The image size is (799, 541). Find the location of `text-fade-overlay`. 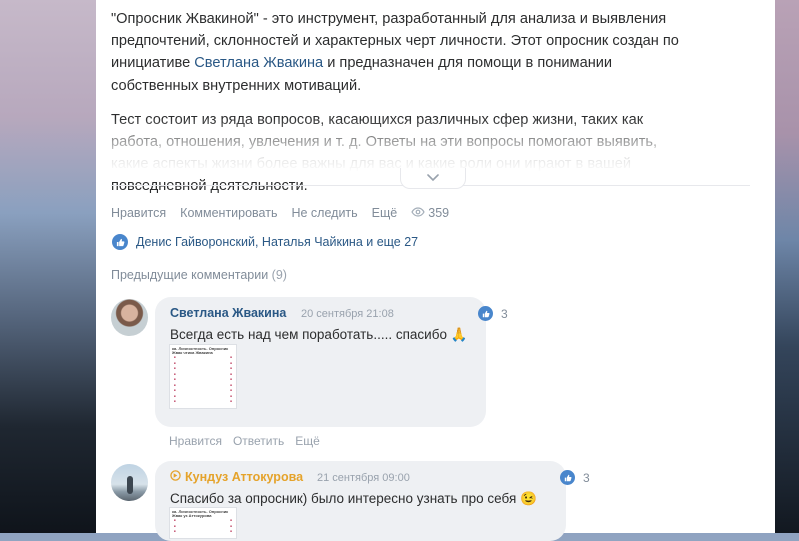

text-fade-overlay is located at coordinates (435, 145).